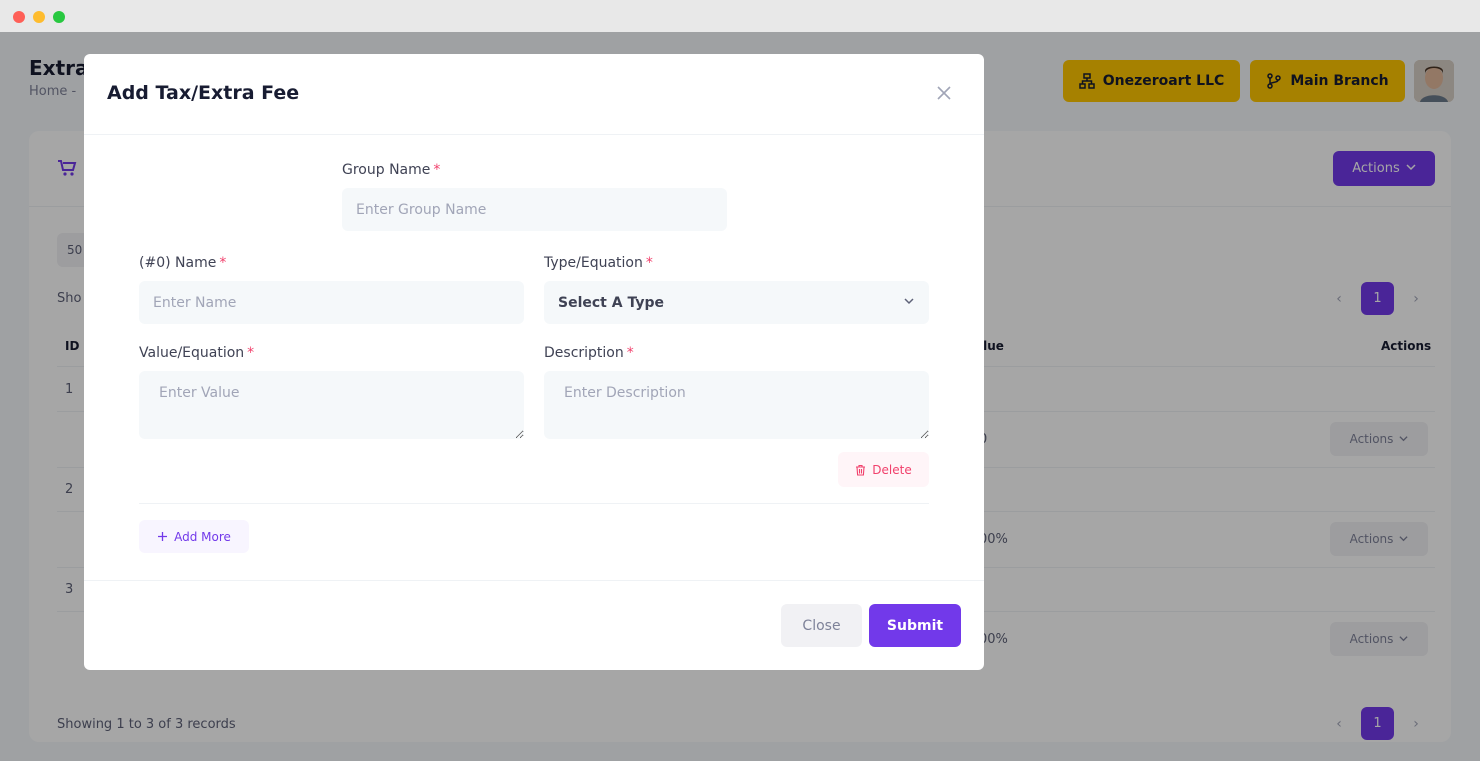 The image size is (1480, 761). What do you see at coordinates (740, 16) in the screenshot?
I see `window-titlebar` at bounding box center [740, 16].